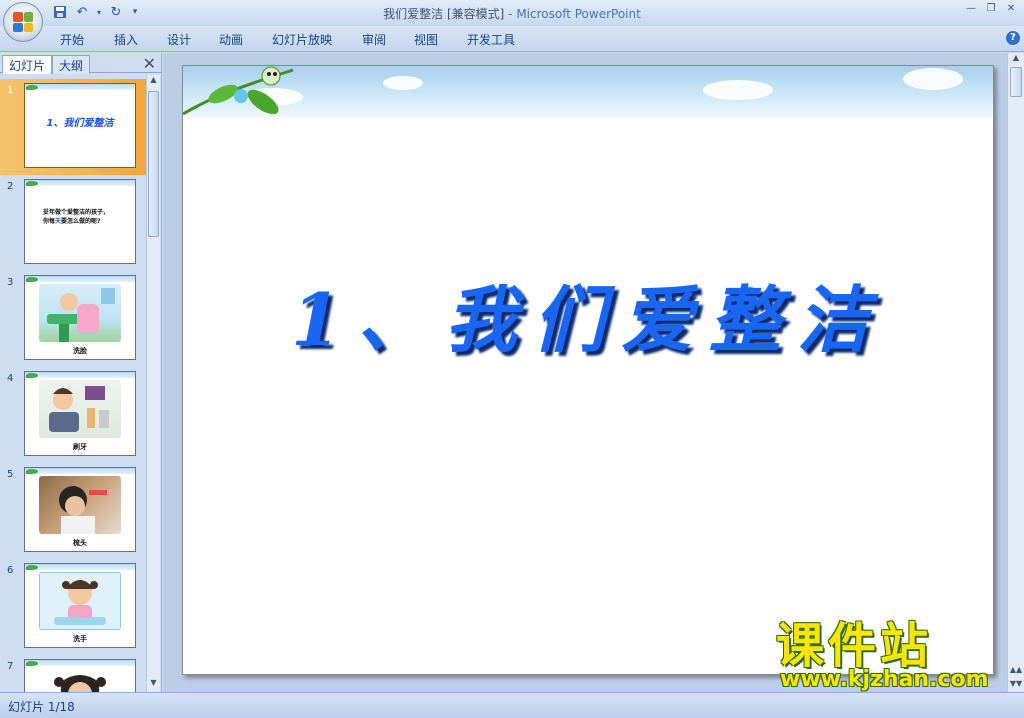 The image size is (1024, 718). Describe the element at coordinates (10, 474) in the screenshot. I see `slide-number: 5` at that location.